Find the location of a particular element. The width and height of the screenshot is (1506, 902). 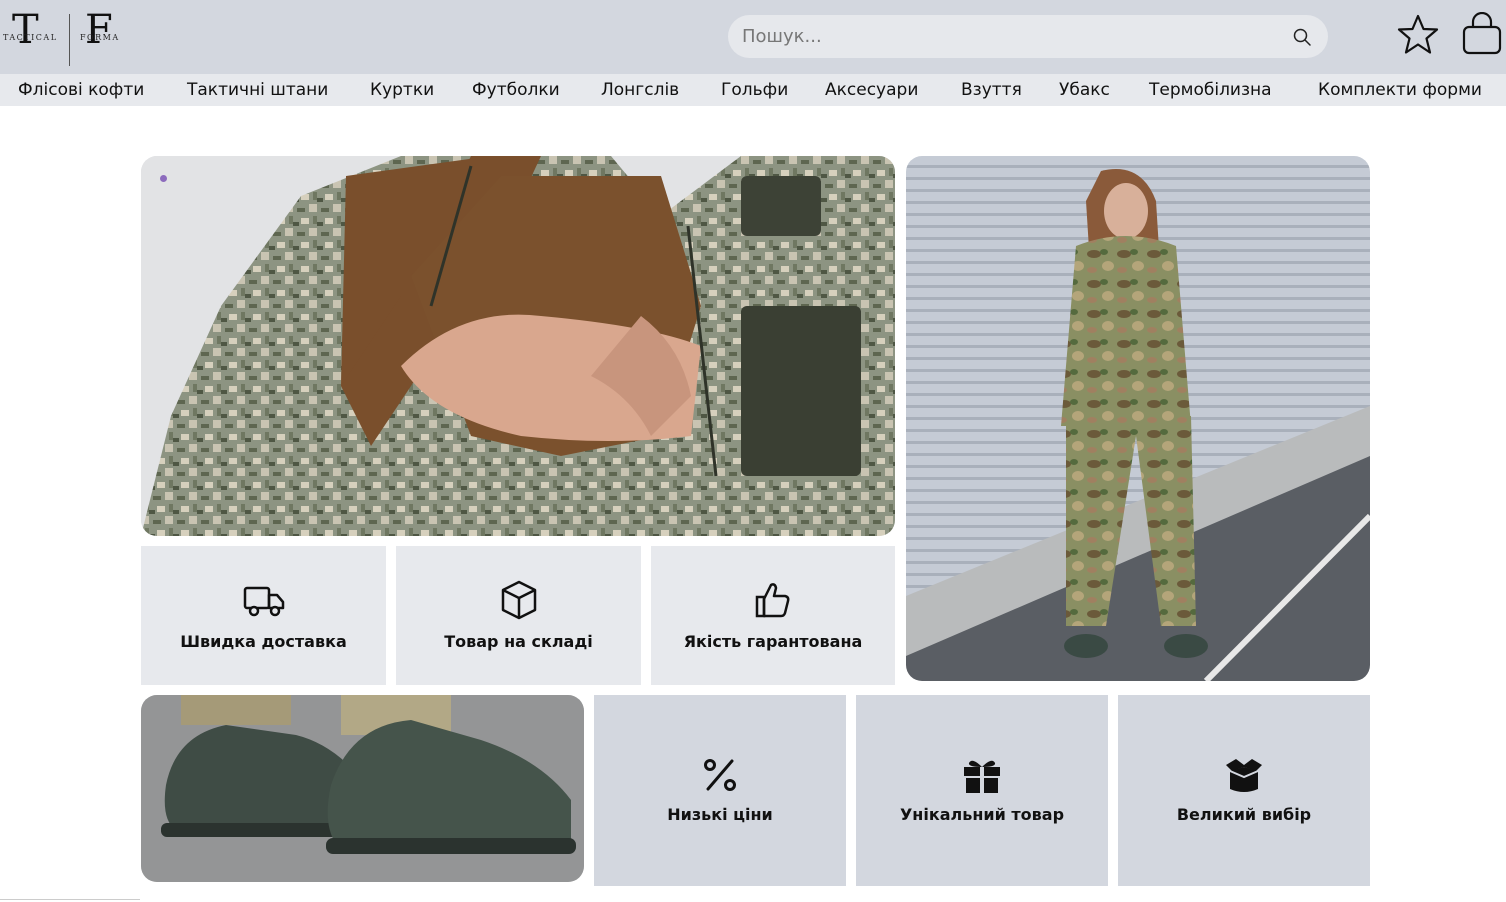

search-bar is located at coordinates (1028, 36).